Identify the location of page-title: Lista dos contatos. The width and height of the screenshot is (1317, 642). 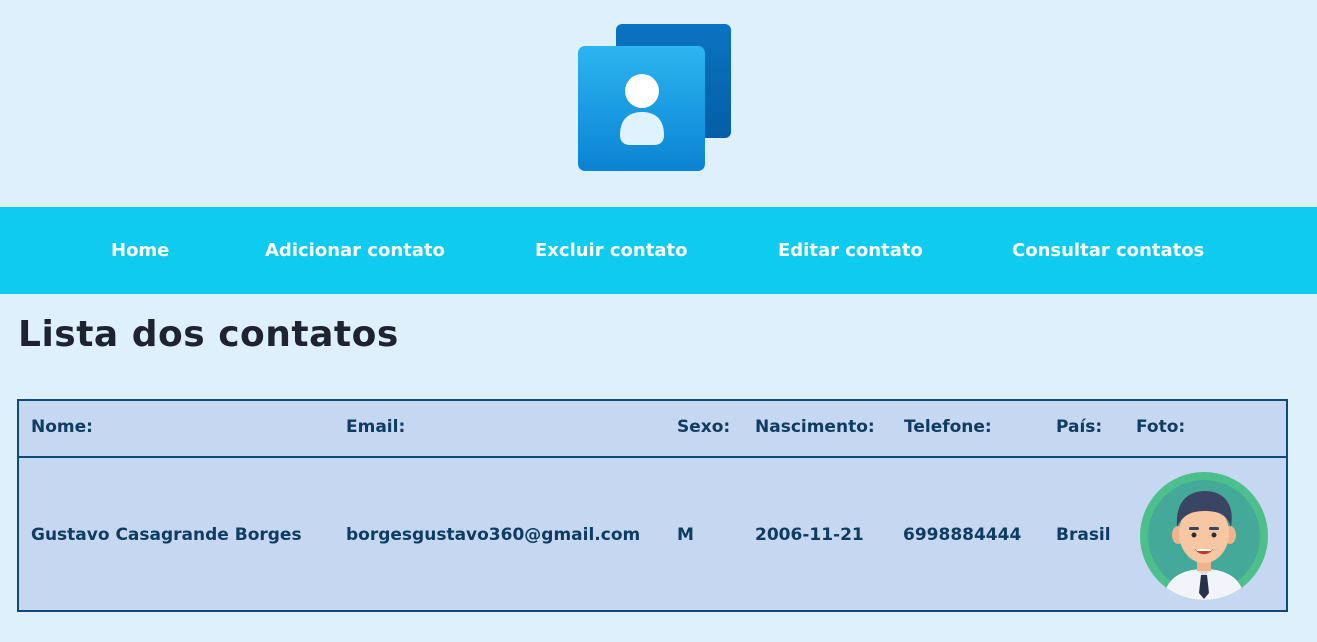
(208, 334).